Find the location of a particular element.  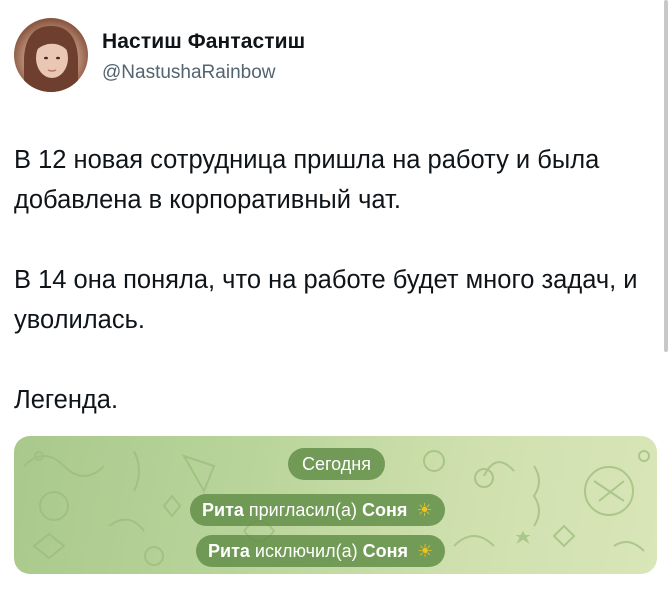

avatar is located at coordinates (51, 55).